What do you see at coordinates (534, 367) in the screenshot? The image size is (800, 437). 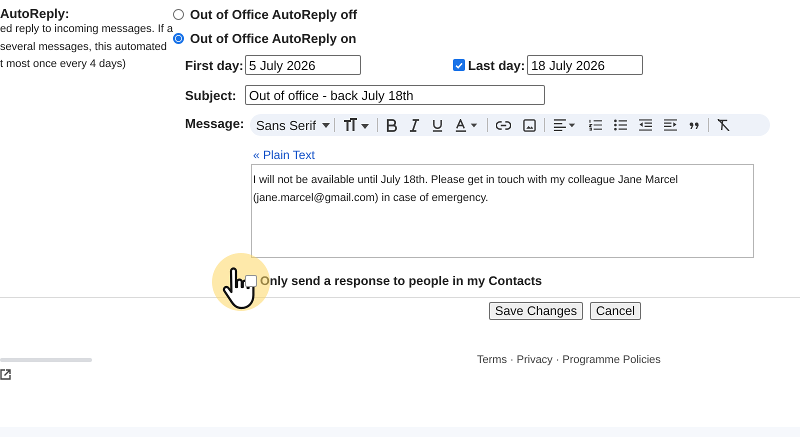 I see `footer-link: Privacy` at bounding box center [534, 367].